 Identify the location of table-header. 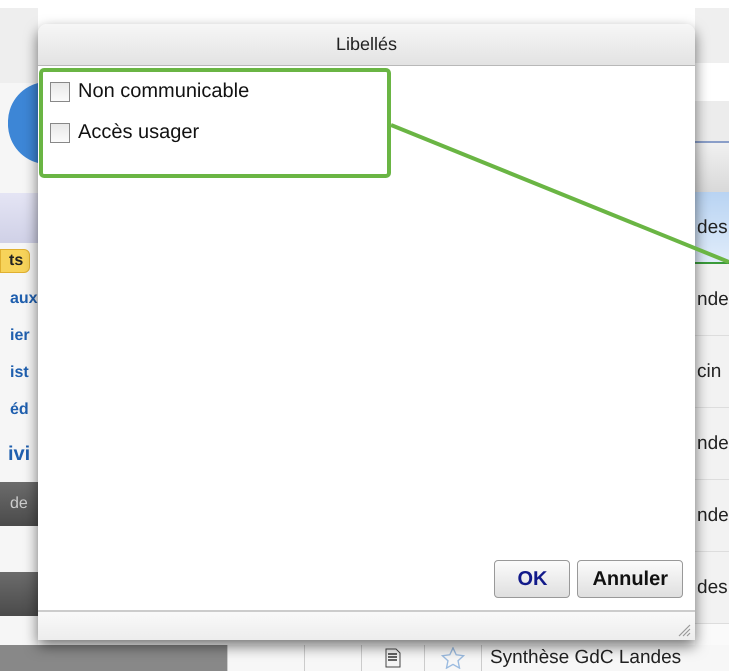
(712, 167).